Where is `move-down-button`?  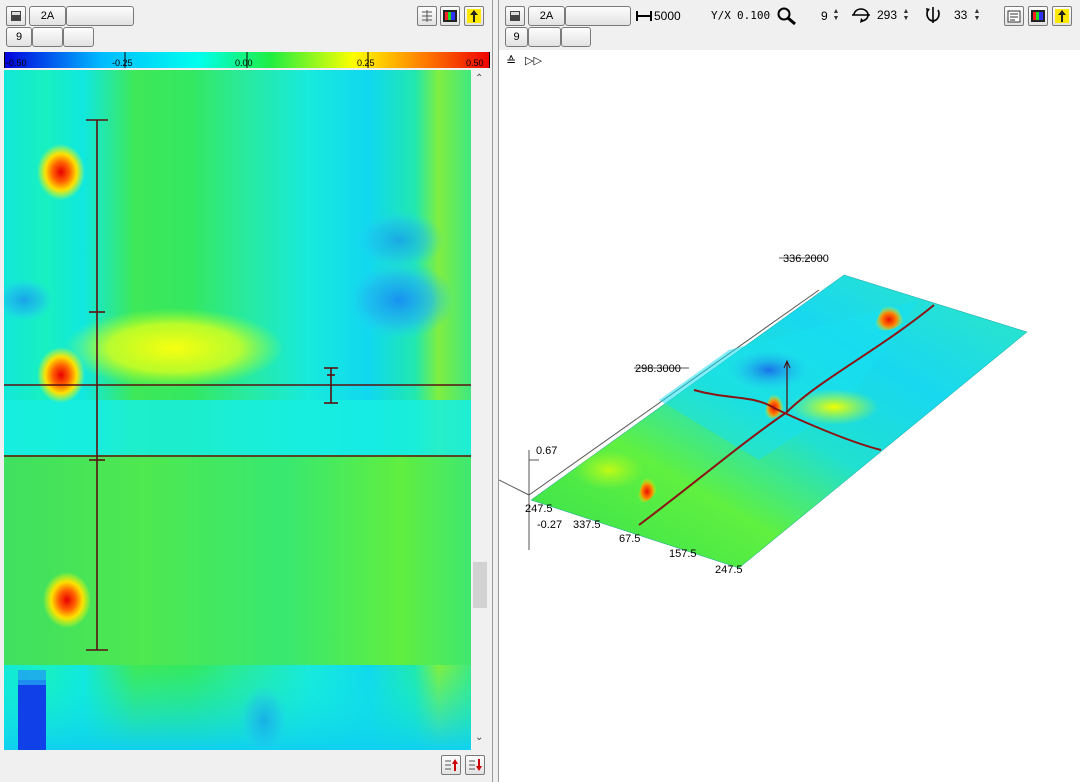
move-down-button is located at coordinates (475, 765).